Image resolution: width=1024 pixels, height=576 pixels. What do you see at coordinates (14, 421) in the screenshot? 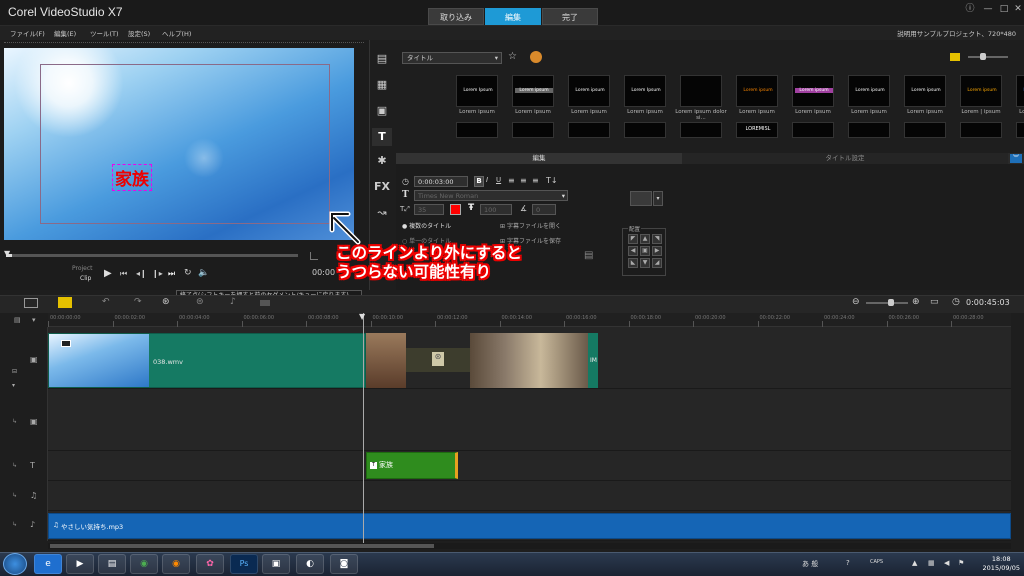
I see `overlay-visibility-icon: ↳` at bounding box center [14, 421].